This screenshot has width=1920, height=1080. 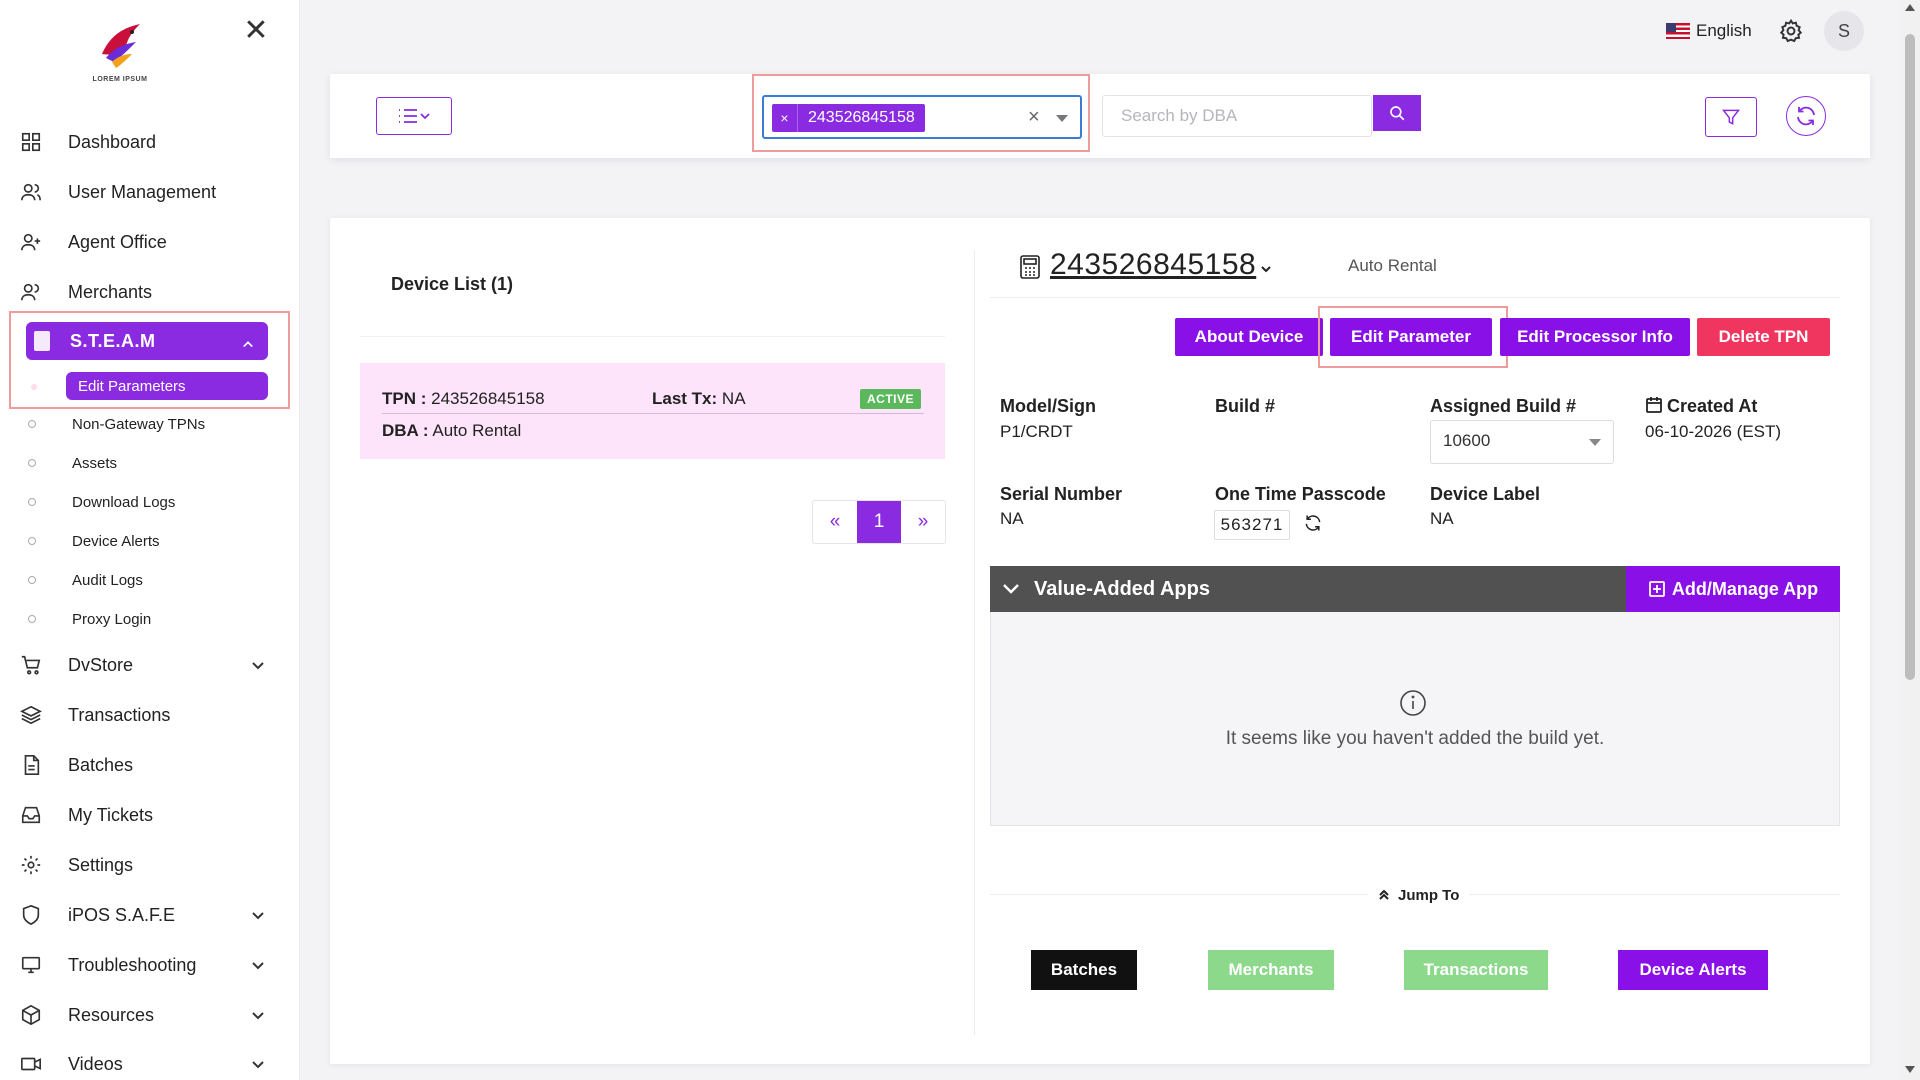 What do you see at coordinates (117, 241) in the screenshot?
I see `nav-label: Agent Office` at bounding box center [117, 241].